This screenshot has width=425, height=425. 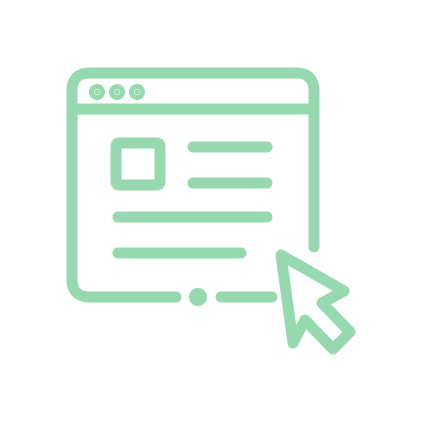 I want to click on bottom-edge-dot, so click(x=198, y=297).